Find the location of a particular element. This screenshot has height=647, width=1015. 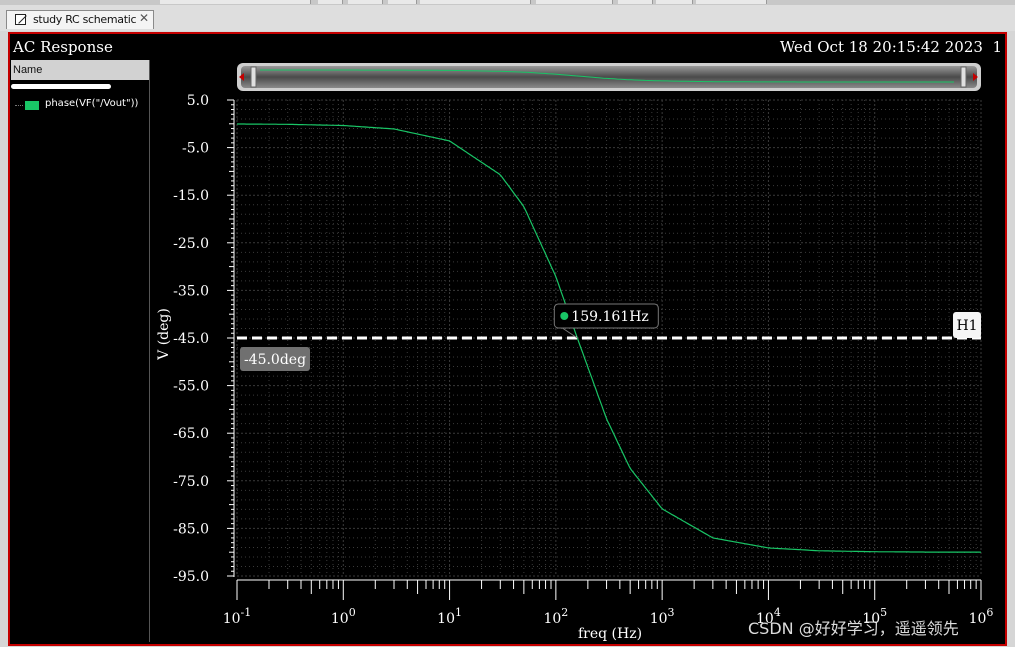

tab-study-rc-schematic: study RC schematic ✕ is located at coordinates (80, 19).